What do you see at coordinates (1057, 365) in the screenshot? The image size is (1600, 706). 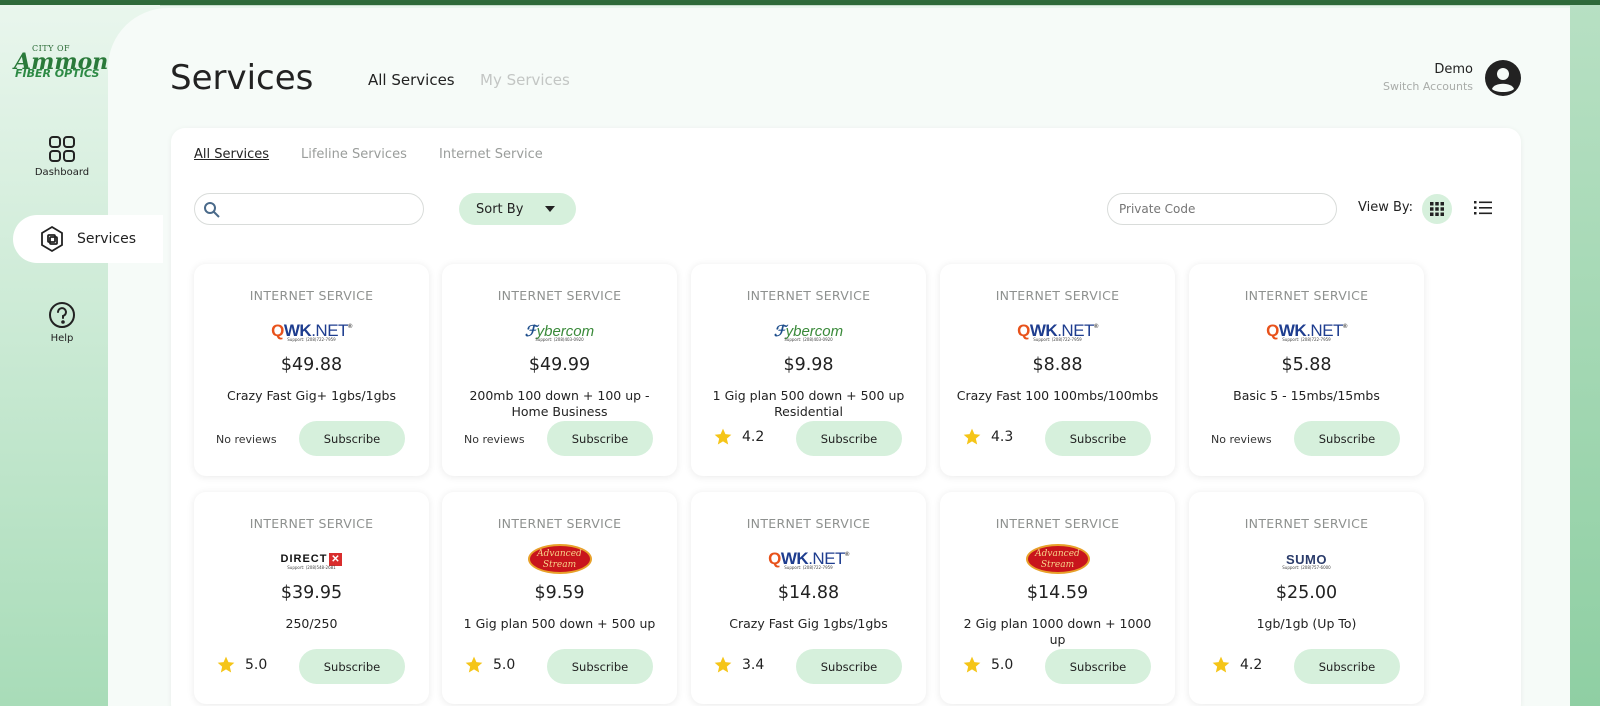 I see `card-price: $8.88` at bounding box center [1057, 365].